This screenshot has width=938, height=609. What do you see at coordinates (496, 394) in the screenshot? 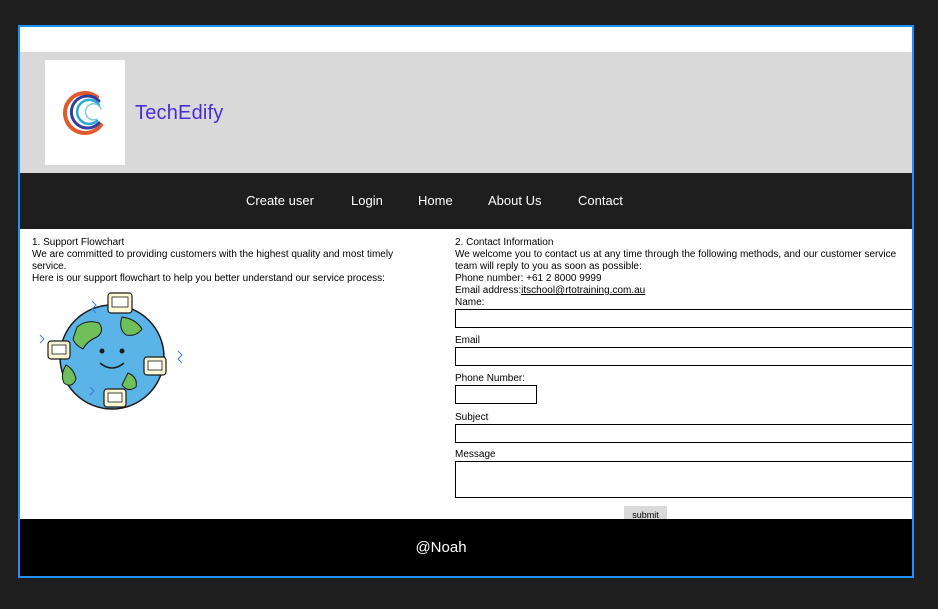
I see `phone-field` at bounding box center [496, 394].